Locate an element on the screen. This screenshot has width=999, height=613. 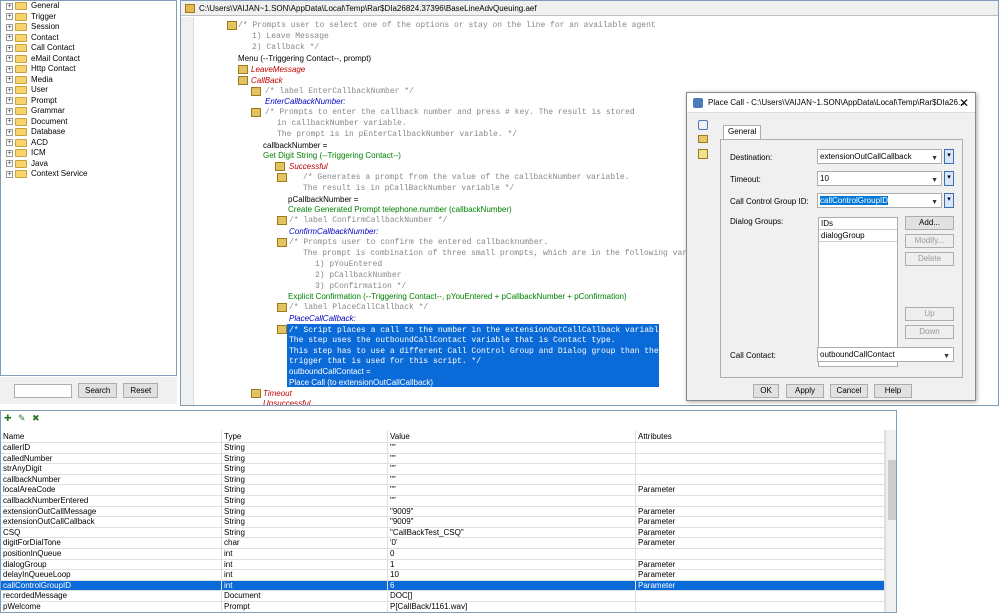
table-row: callbackNumber String "" is located at coordinates (443, 480).